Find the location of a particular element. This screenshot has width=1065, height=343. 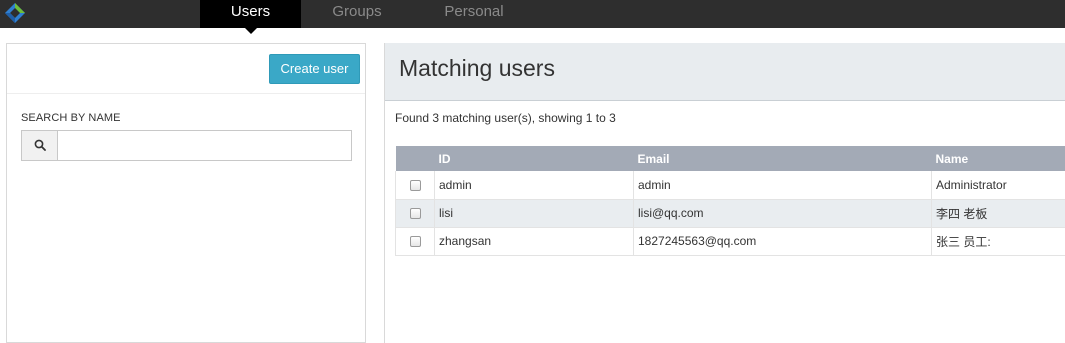

tab-groups: Groups is located at coordinates (357, 14).